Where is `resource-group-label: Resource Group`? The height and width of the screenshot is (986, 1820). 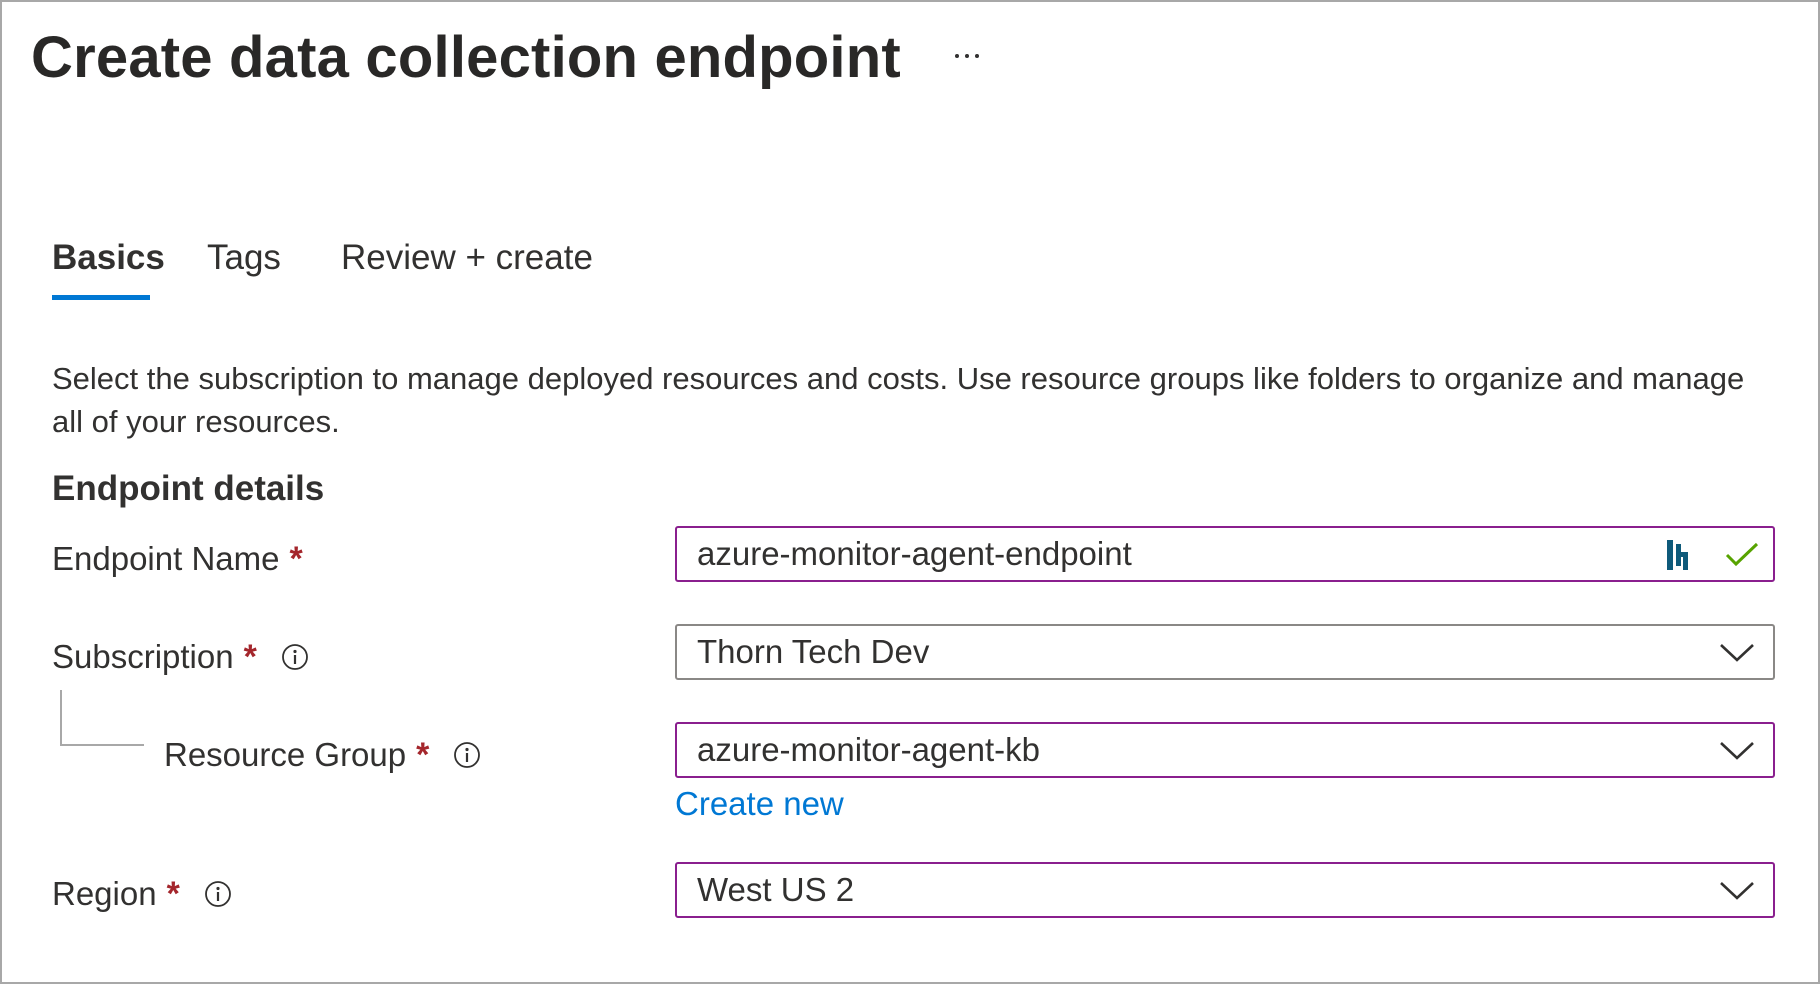
resource-group-label: Resource Group is located at coordinates (285, 754).